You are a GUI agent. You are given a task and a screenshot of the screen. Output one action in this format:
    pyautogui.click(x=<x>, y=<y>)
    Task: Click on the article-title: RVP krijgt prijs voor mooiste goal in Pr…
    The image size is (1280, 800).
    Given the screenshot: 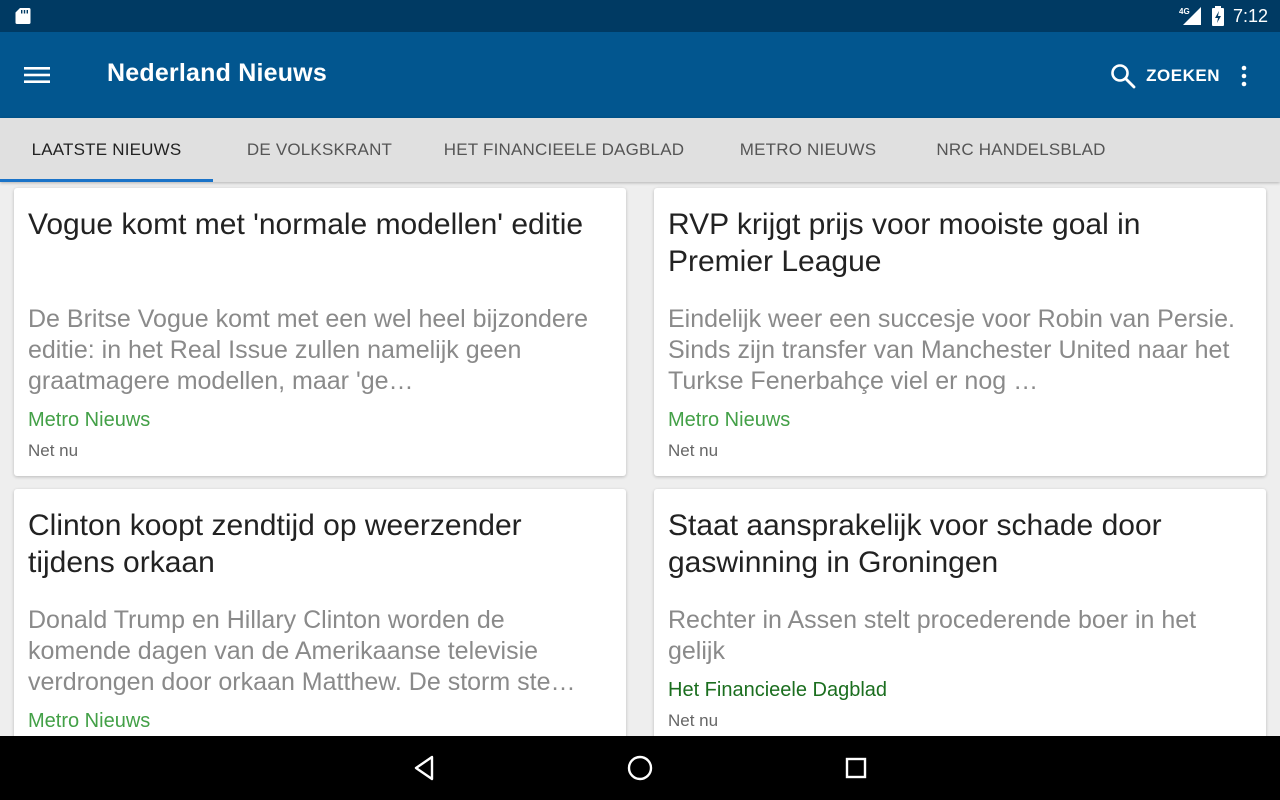 What is the action you would take?
    pyautogui.click(x=904, y=243)
    